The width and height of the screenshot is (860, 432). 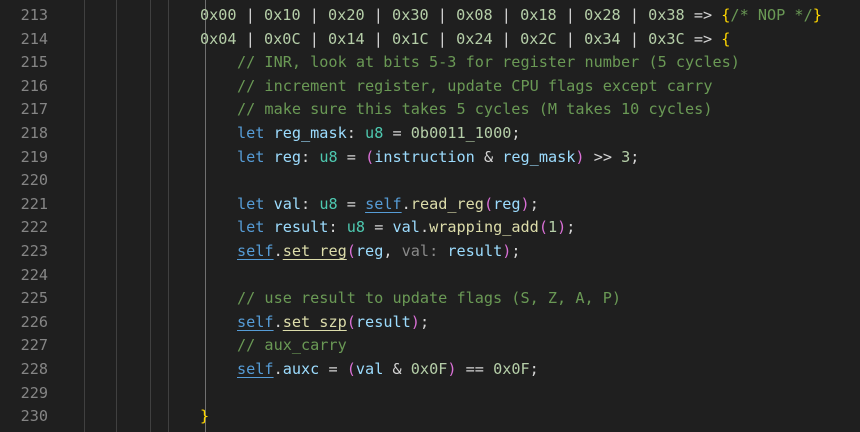 I want to click on line-number: 224, so click(x=34, y=274).